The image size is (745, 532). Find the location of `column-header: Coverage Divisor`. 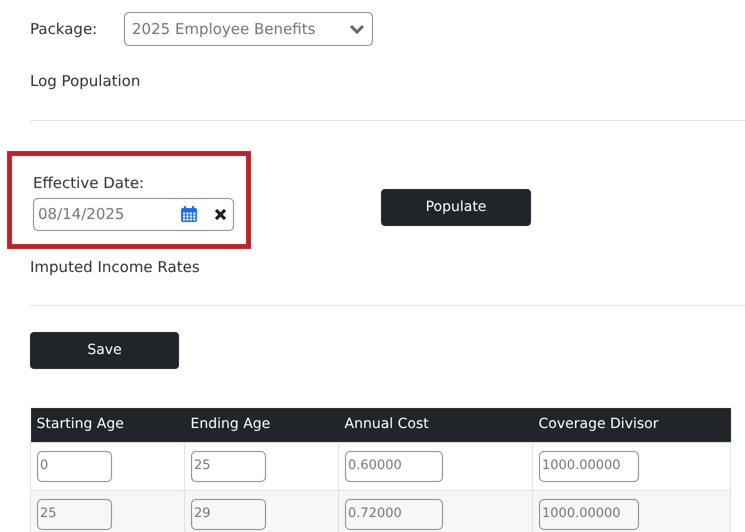

column-header: Coverage Divisor is located at coordinates (631, 425).